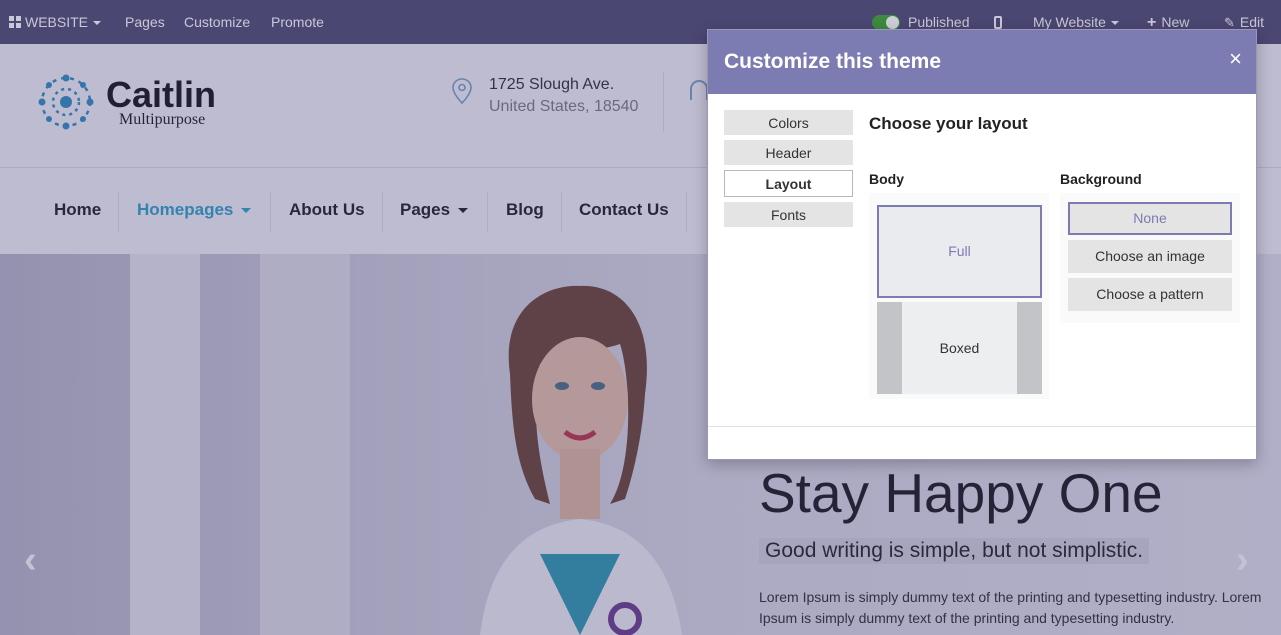 Image resolution: width=1281 pixels, height=635 pixels. What do you see at coordinates (982, 62) in the screenshot?
I see `dialog-header: Customize this theme ×` at bounding box center [982, 62].